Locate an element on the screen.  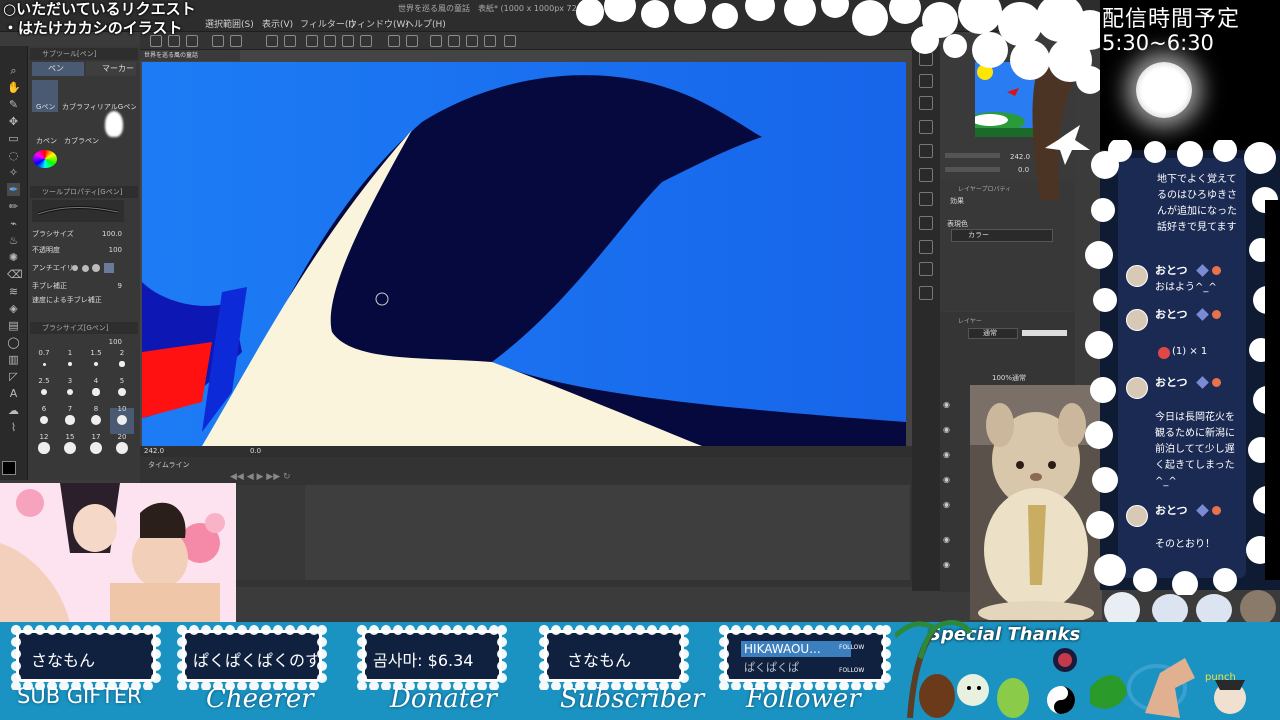
brush-size-preset: 4 is located at coordinates (96, 391).